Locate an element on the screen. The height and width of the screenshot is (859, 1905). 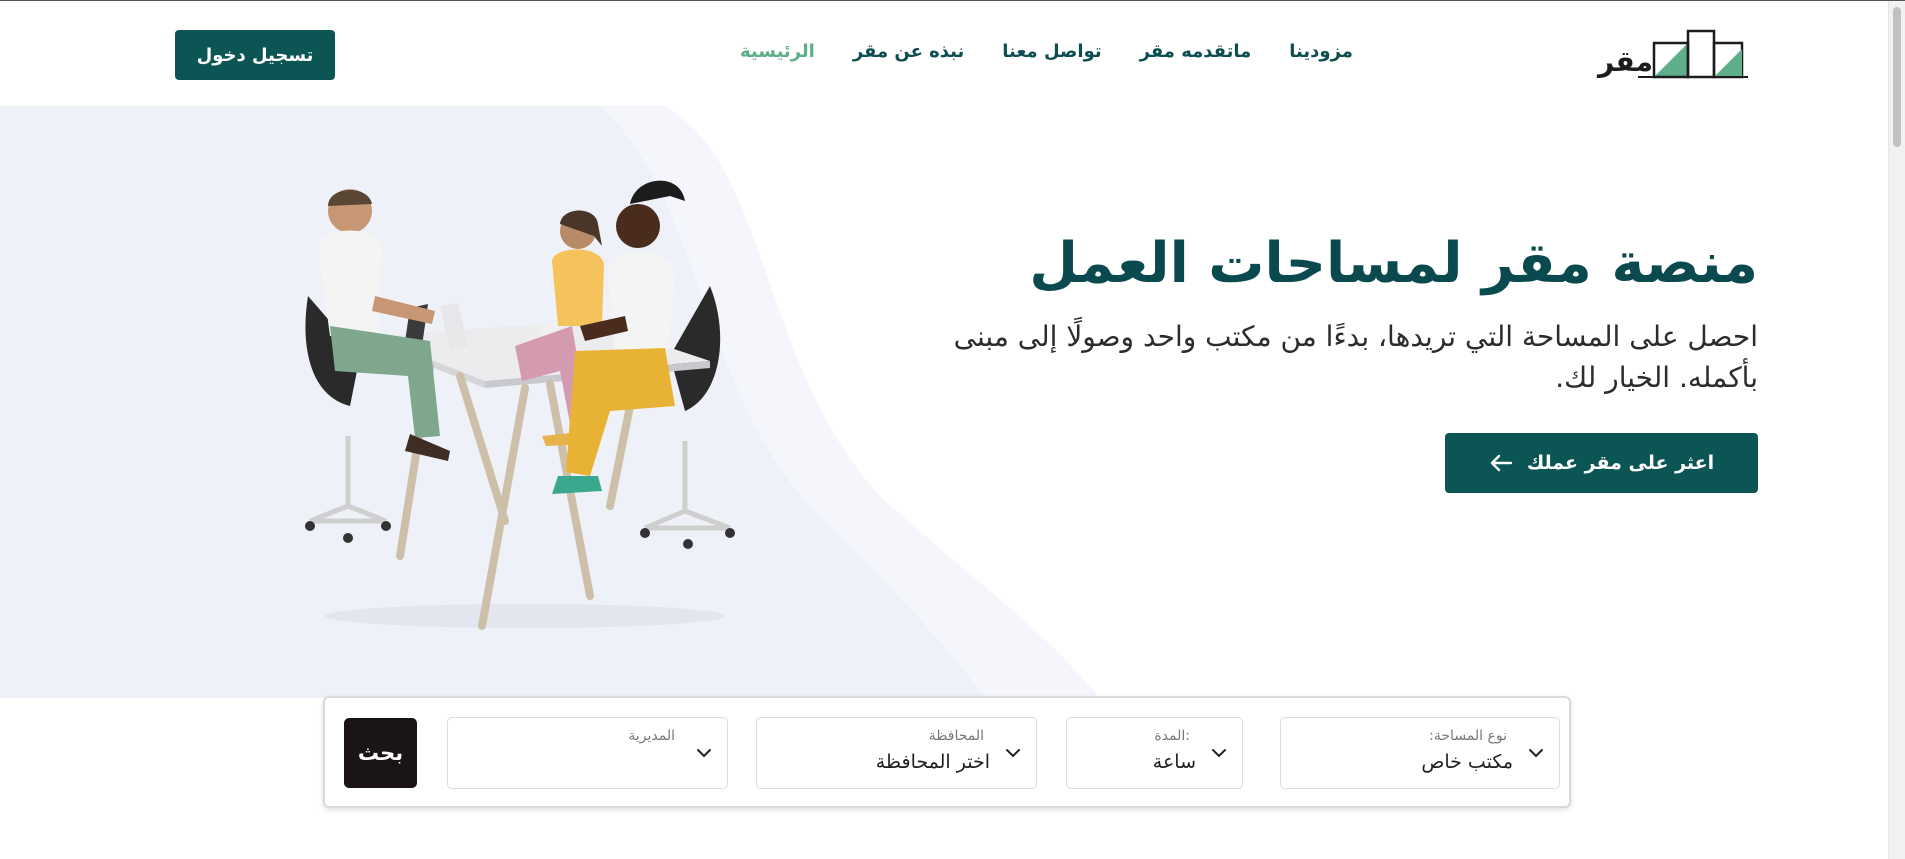
space-type-select: نوع المساحة: مكتب خاص is located at coordinates (1420, 753).